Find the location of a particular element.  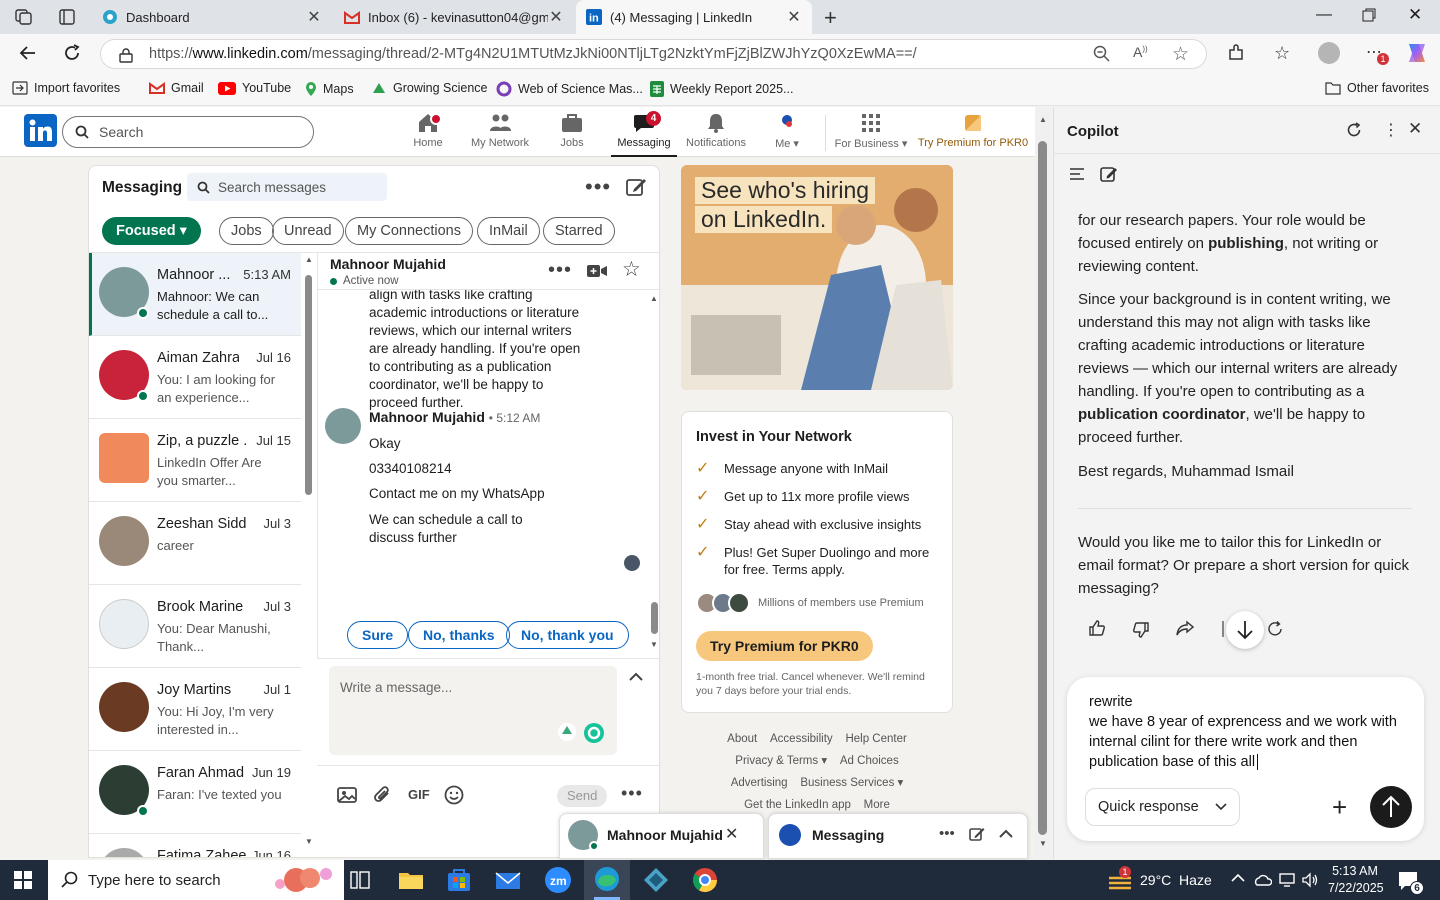

conversation-scrollbar: ▲ ▼ is located at coordinates (309, 555).